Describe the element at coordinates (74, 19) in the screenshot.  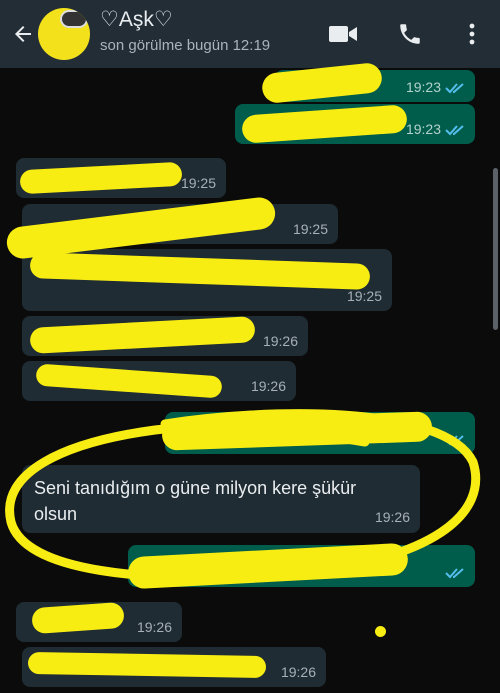
I see `avatar-hair-detail` at that location.